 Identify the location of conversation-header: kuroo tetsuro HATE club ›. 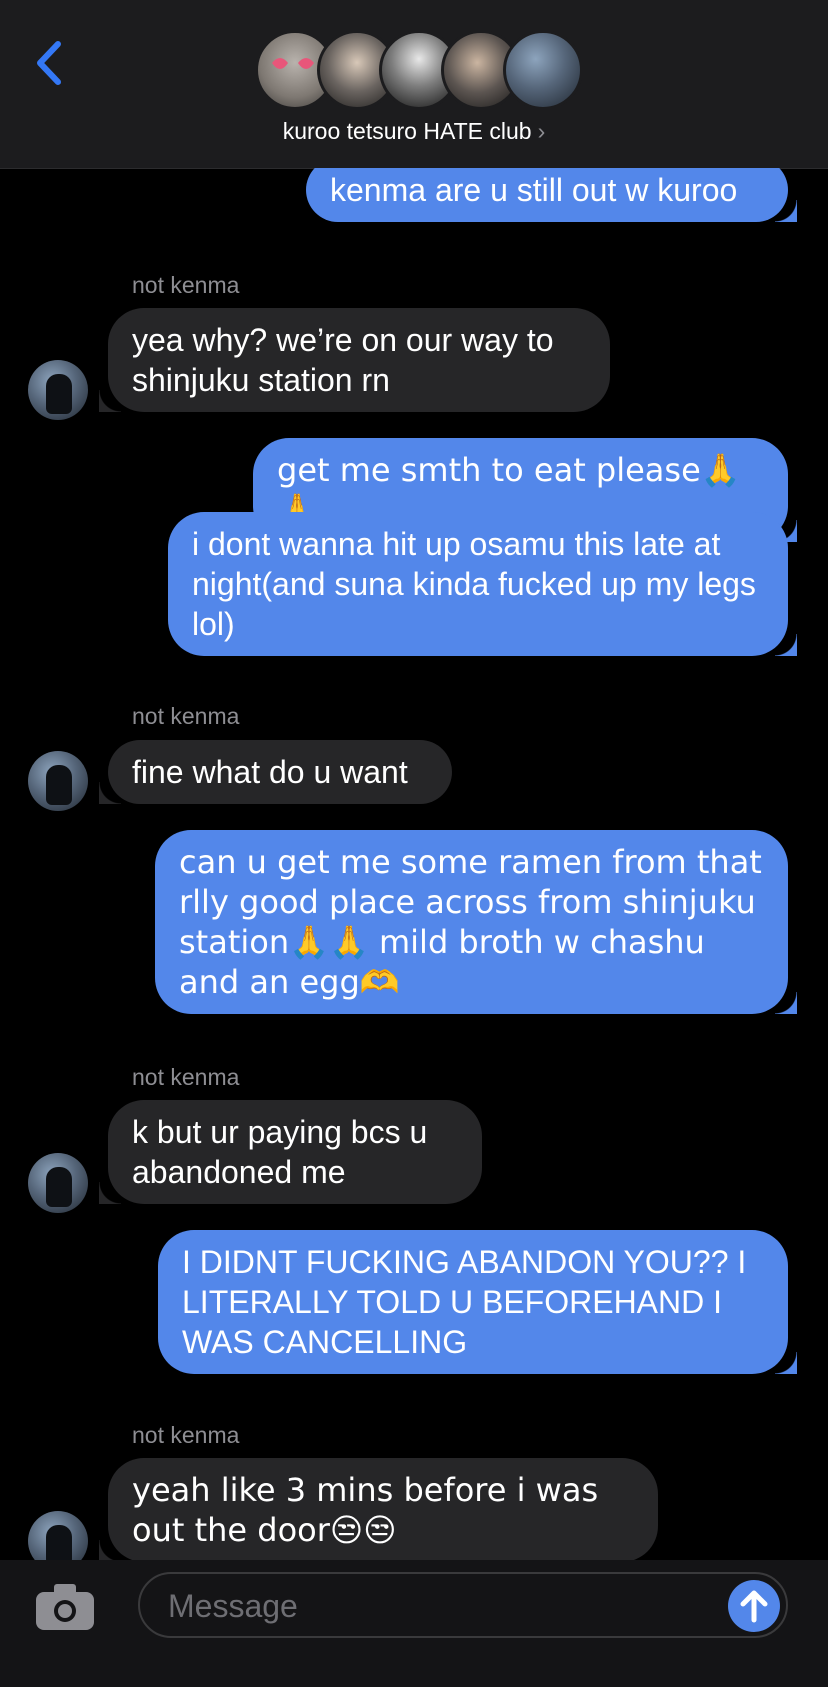
(414, 84).